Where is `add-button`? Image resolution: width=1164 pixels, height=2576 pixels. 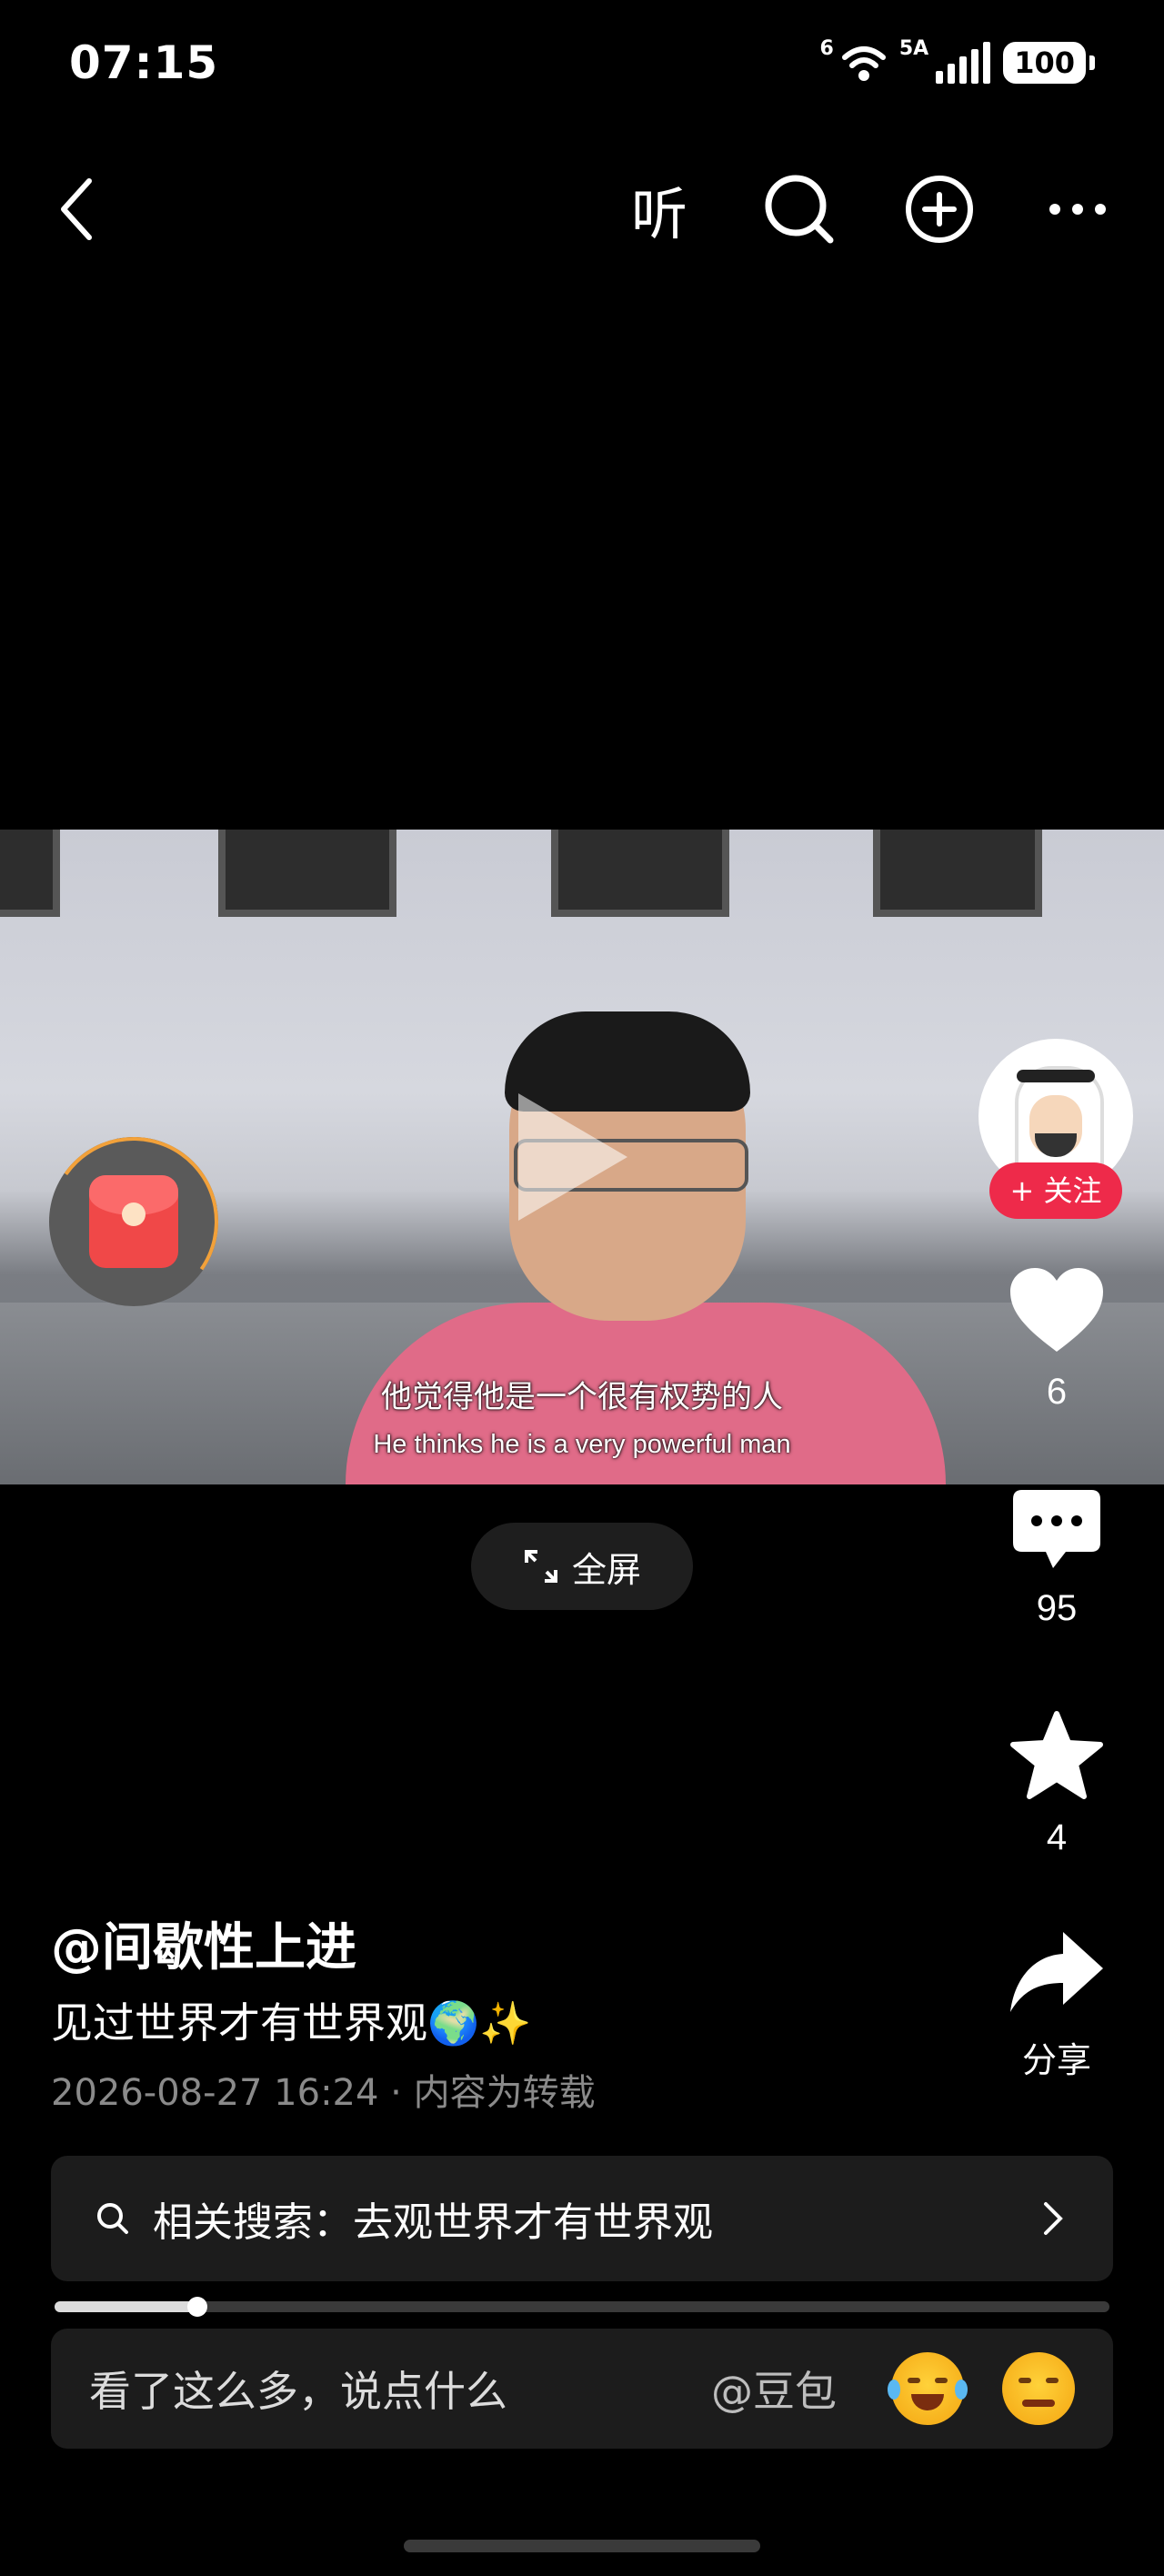 add-button is located at coordinates (939, 209).